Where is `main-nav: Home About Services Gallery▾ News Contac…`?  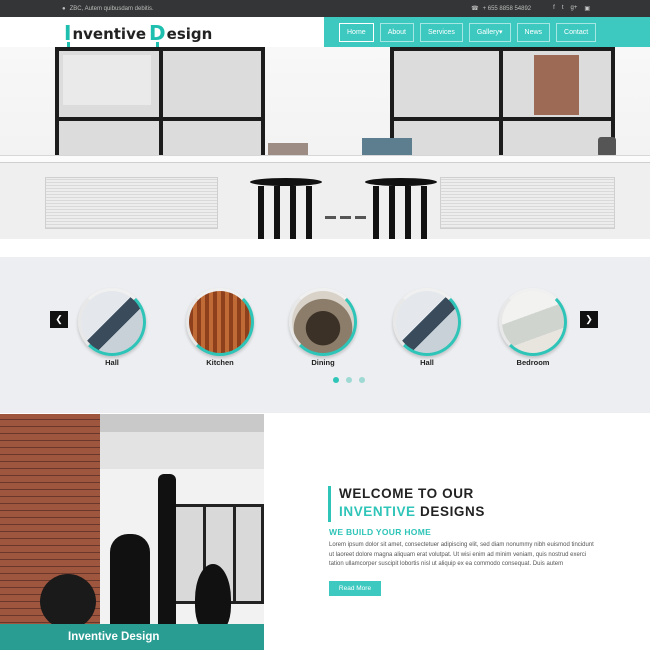
main-nav: Home About Services Gallery▾ News Contac… is located at coordinates (487, 32).